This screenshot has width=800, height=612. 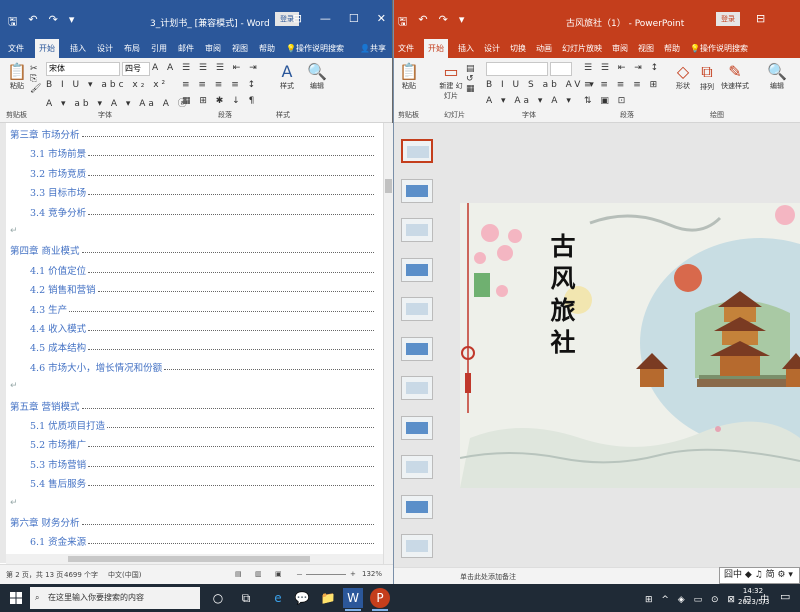 What do you see at coordinates (777, 76) in the screenshot?
I see `ppt-editing-button: 🔍 编辑` at bounding box center [777, 76].